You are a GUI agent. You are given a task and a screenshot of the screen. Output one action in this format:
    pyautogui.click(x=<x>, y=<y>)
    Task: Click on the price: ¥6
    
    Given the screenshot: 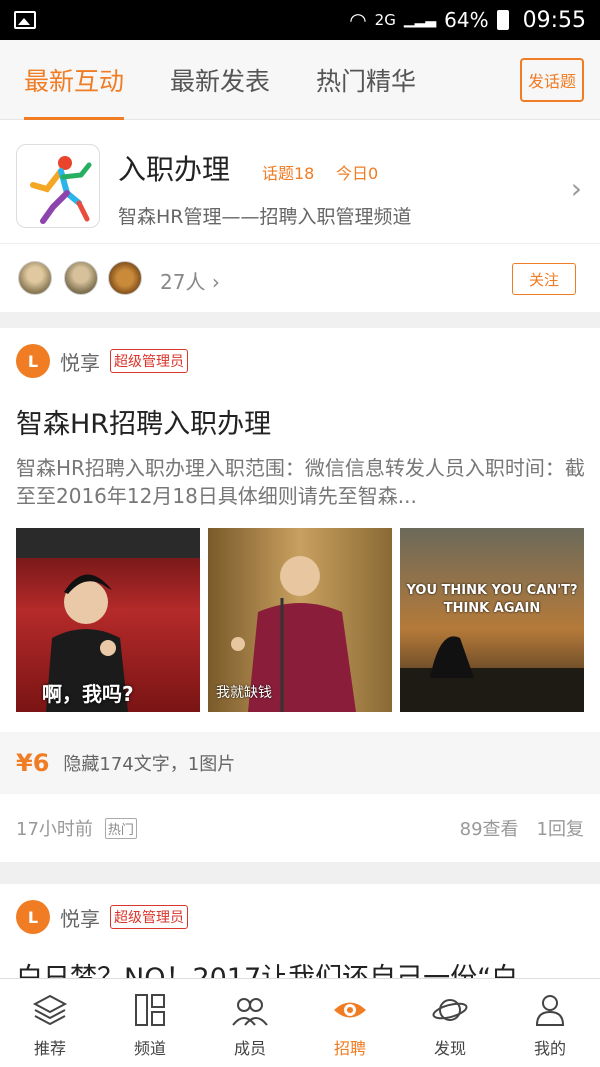 What is the action you would take?
    pyautogui.click(x=33, y=763)
    